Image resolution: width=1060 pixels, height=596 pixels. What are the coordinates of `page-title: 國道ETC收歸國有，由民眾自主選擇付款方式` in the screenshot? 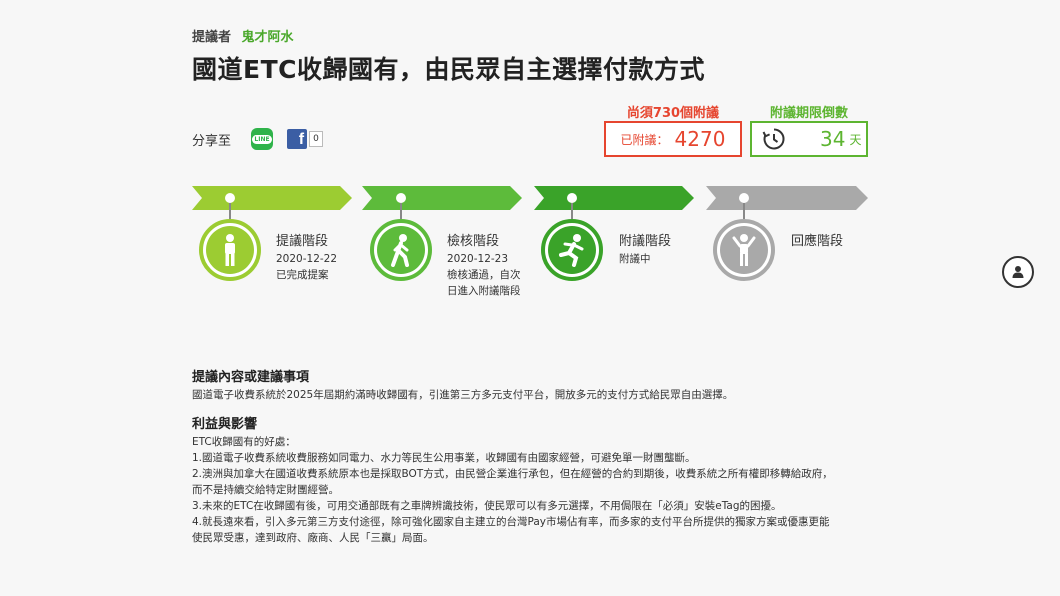 It's located at (448, 69).